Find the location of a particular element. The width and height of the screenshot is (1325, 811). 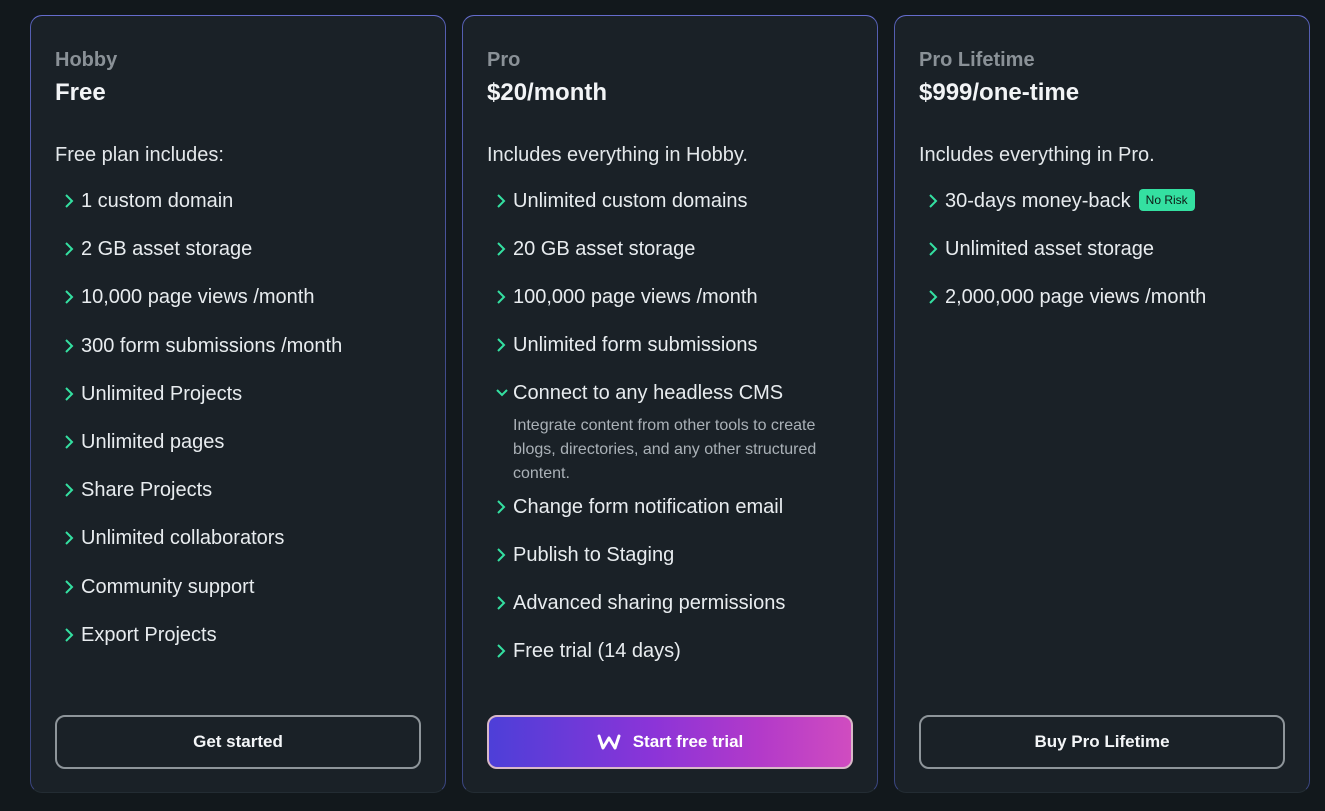

feature-item: 20 GB asset storage is located at coordinates (678, 258).